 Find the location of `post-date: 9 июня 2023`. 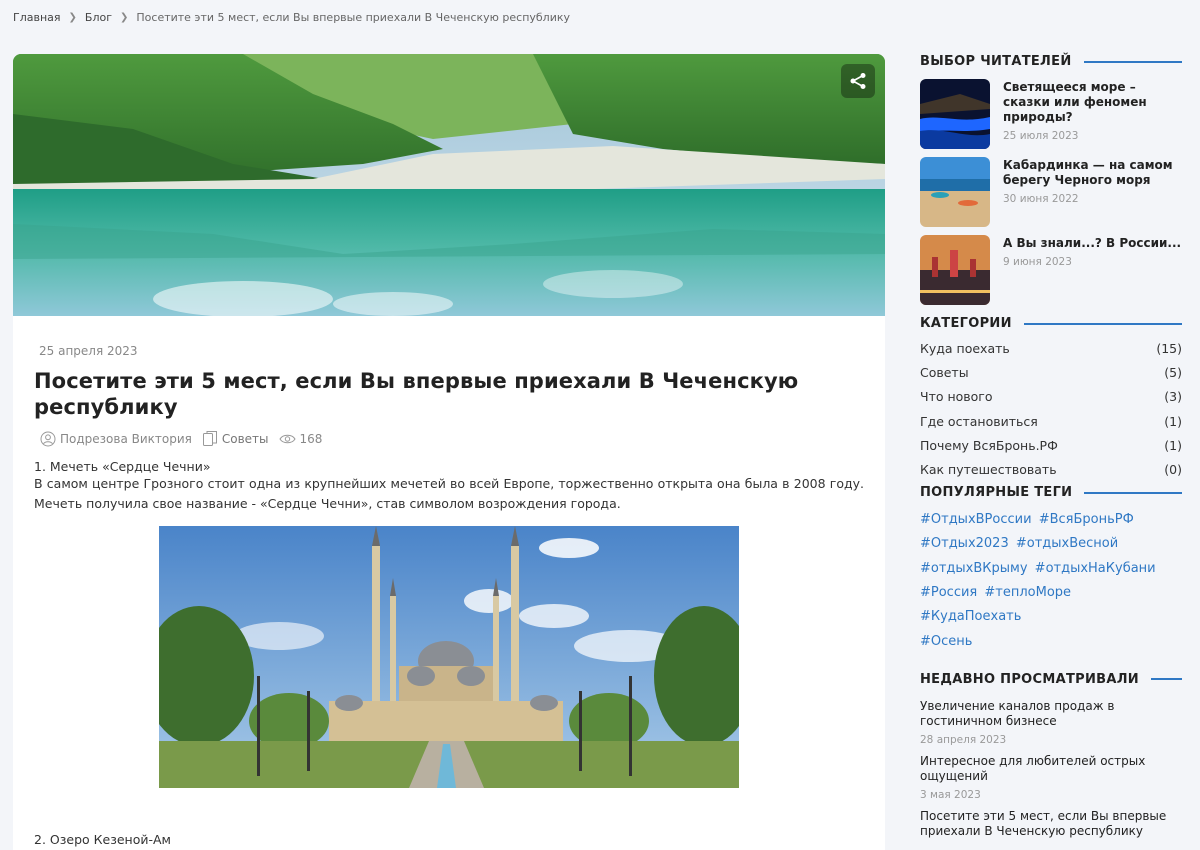

post-date: 9 июня 2023 is located at coordinates (1037, 262).